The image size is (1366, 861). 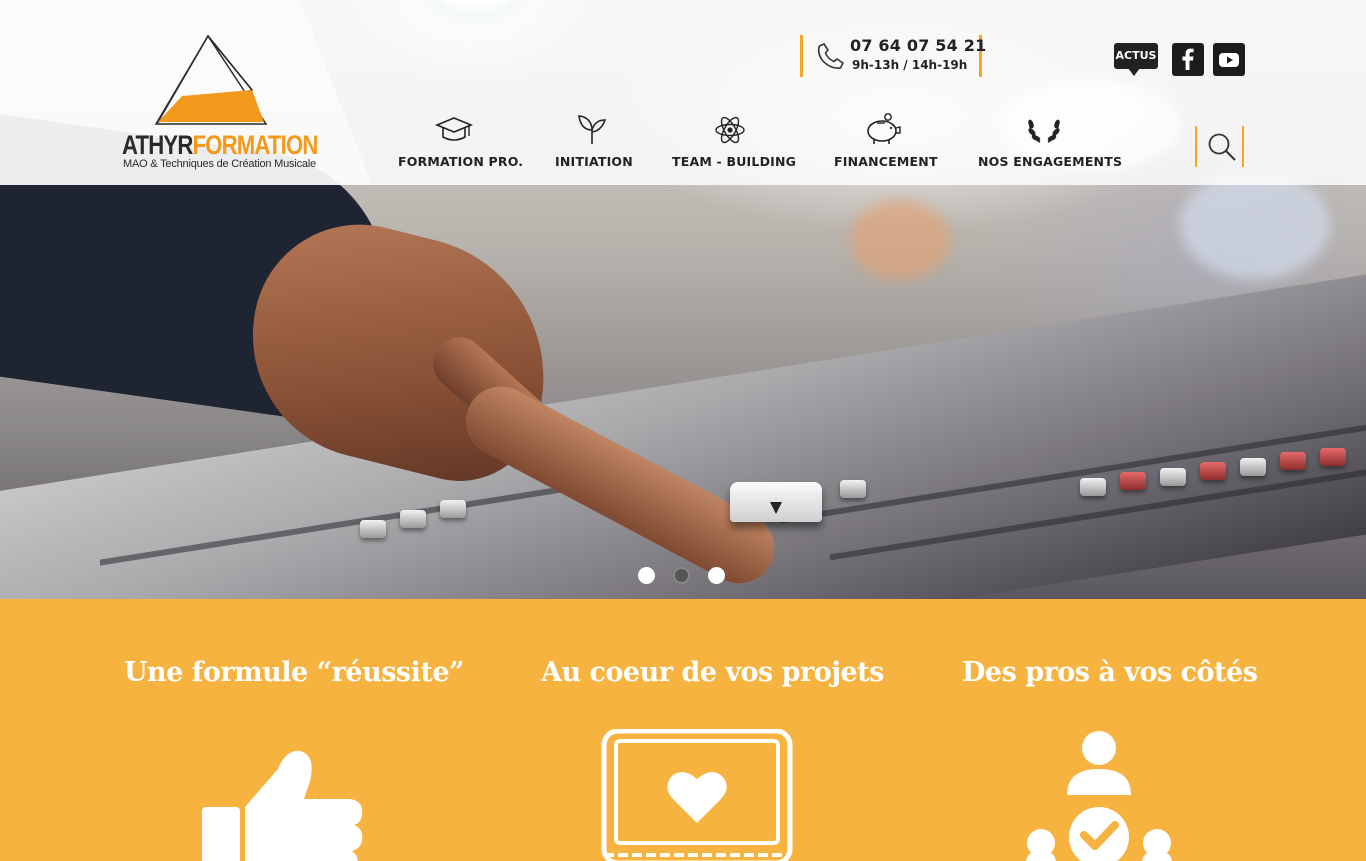 I want to click on nav-item-formation-pro: FORMATION PRO., so click(x=460, y=142).